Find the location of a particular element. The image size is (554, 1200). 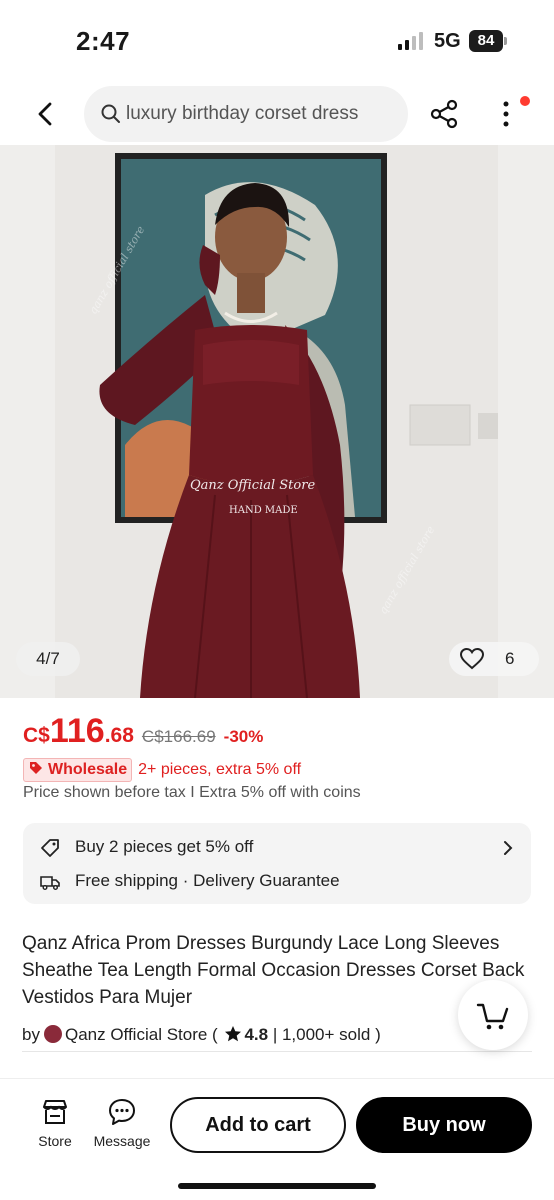

status-time: 2:47 is located at coordinates (103, 41).